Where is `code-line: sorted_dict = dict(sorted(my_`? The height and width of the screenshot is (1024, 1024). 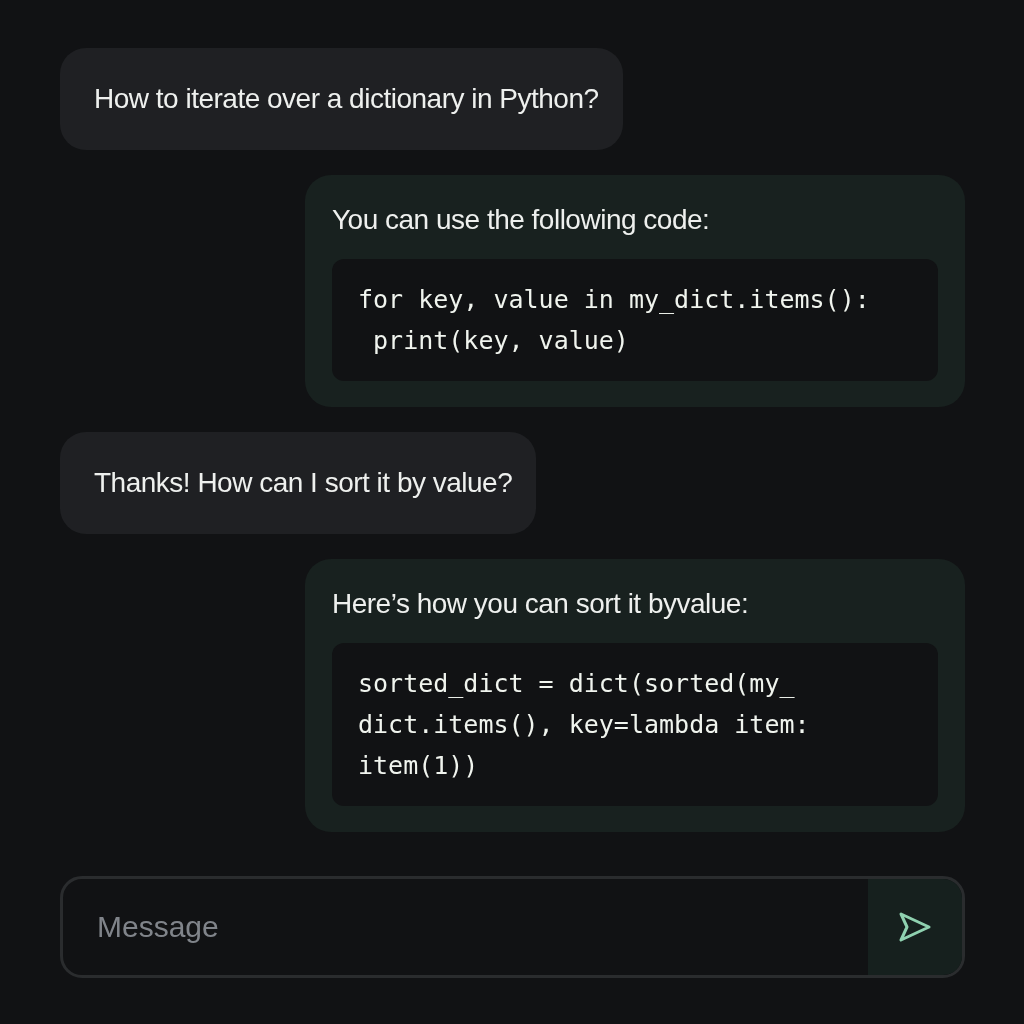
code-line: sorted_dict = dict(sorted(my_ is located at coordinates (577, 684).